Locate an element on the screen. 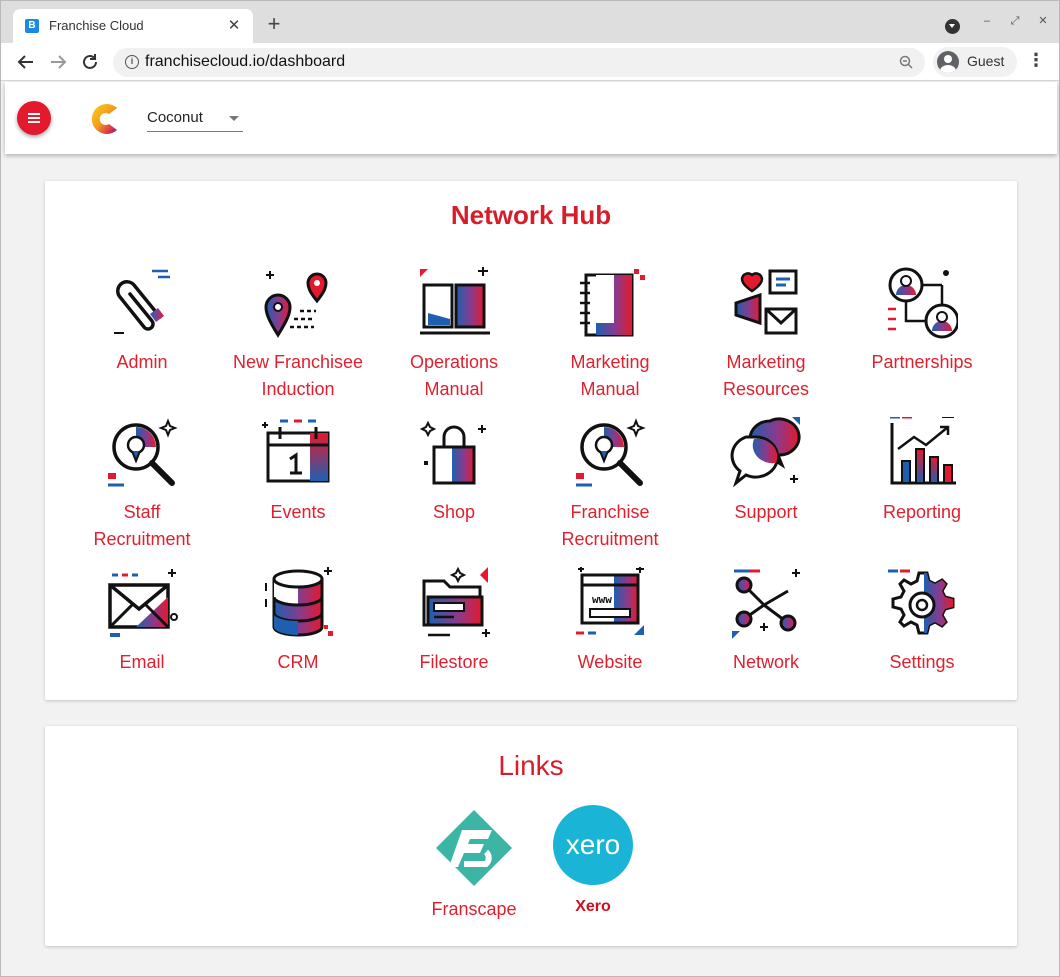 This screenshot has width=1060, height=977. site-info-icon: i is located at coordinates (132, 62).